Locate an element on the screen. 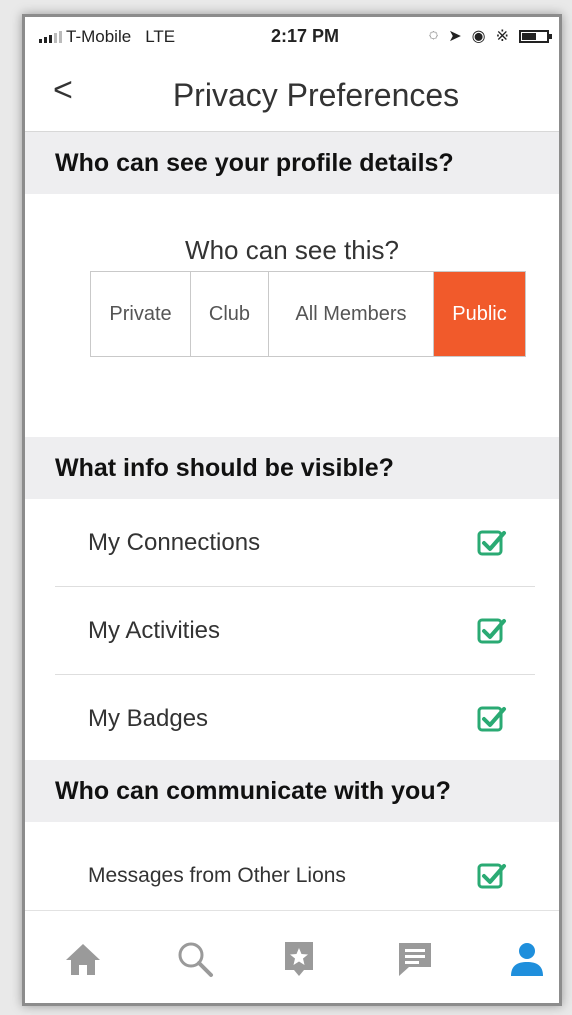 The width and height of the screenshot is (572, 1015). info-section-header: What info should be visible? is located at coordinates (292, 468).